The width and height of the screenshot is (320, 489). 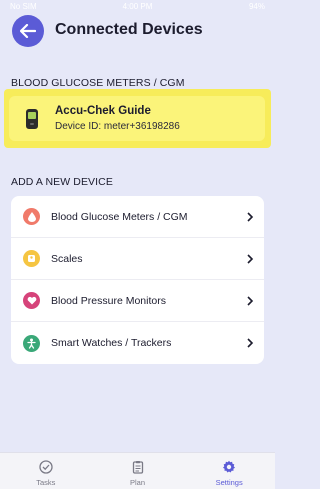 I want to click on tab-label: Settings, so click(x=229, y=482).